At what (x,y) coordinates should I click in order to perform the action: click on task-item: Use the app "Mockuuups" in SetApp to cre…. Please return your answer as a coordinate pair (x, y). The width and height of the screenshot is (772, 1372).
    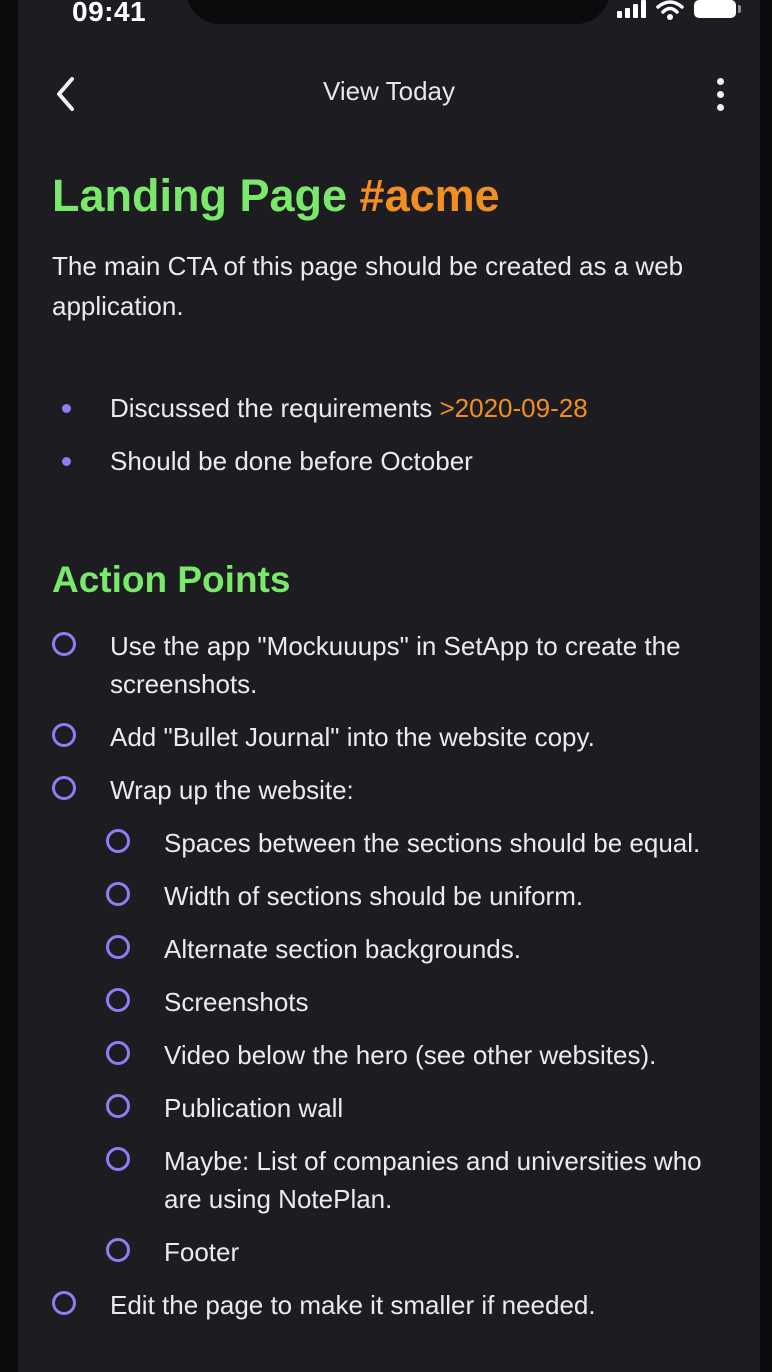
    Looking at the image, I should click on (392, 665).